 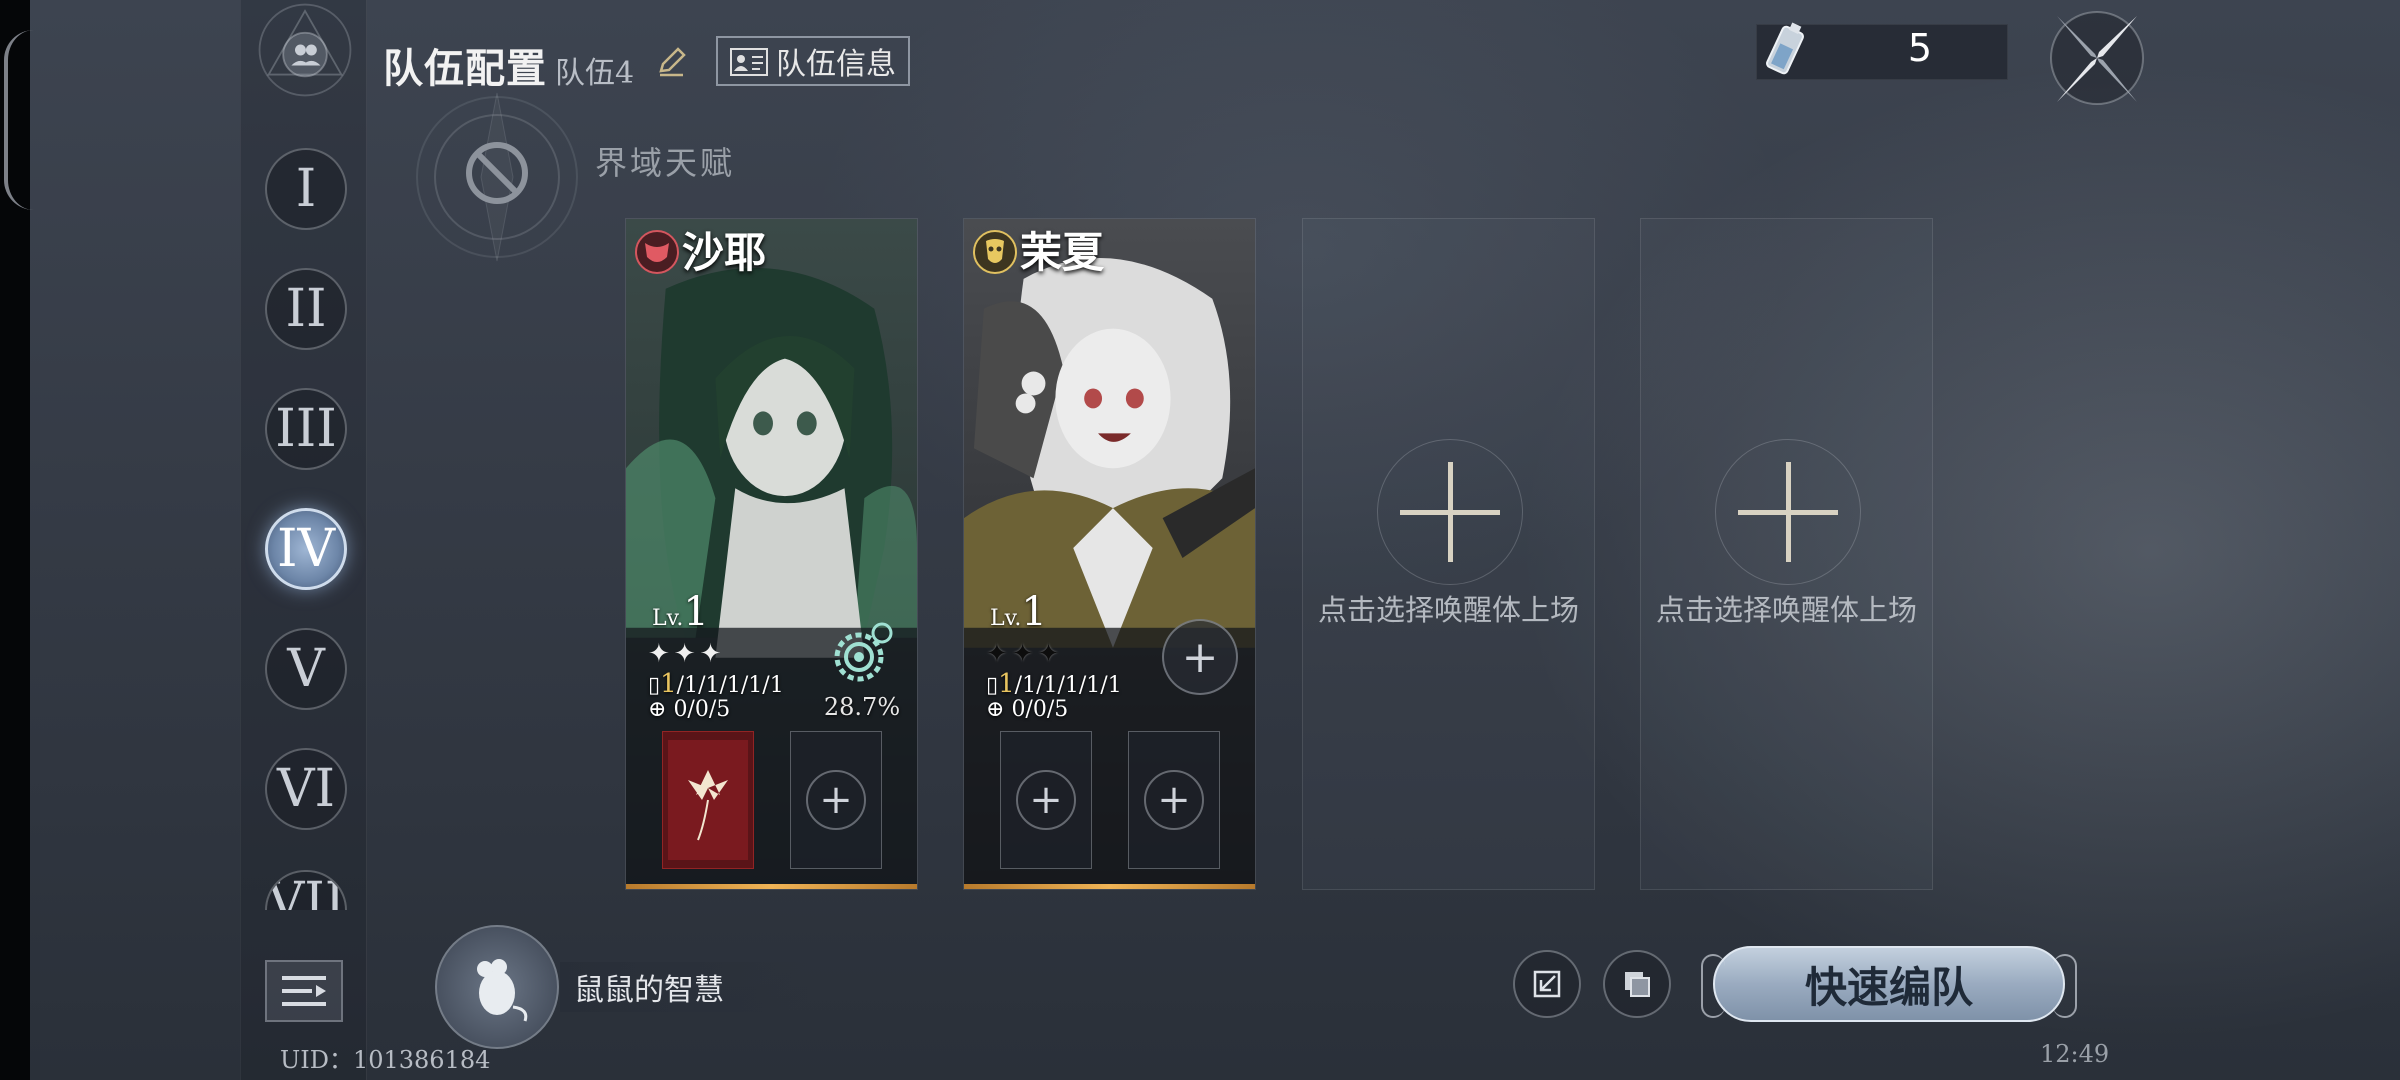 I want to click on rat-wisdom-label: 鼠鼠的智慧, so click(x=685, y=987).